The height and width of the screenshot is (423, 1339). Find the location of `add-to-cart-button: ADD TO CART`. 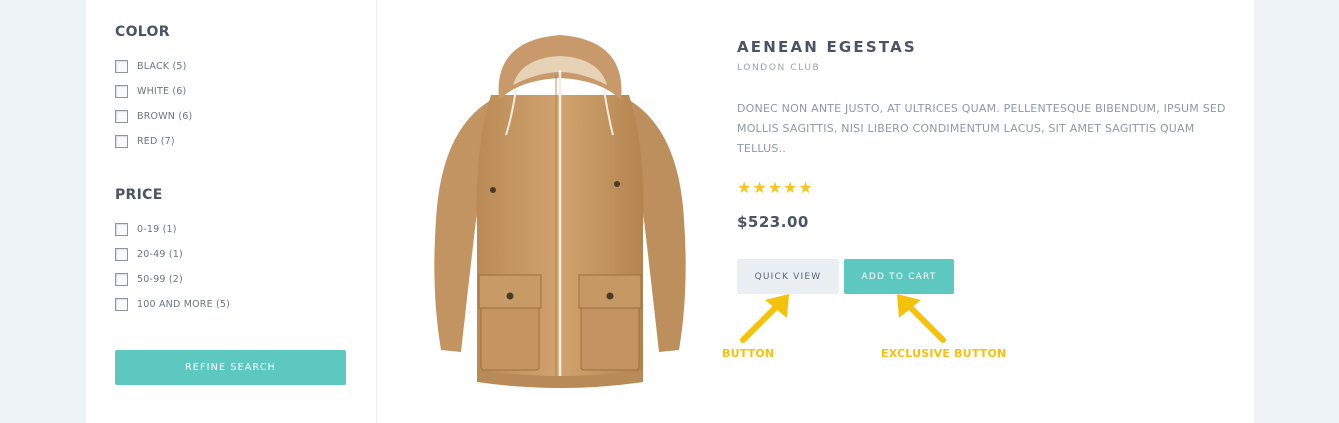

add-to-cart-button: ADD TO CART is located at coordinates (899, 276).